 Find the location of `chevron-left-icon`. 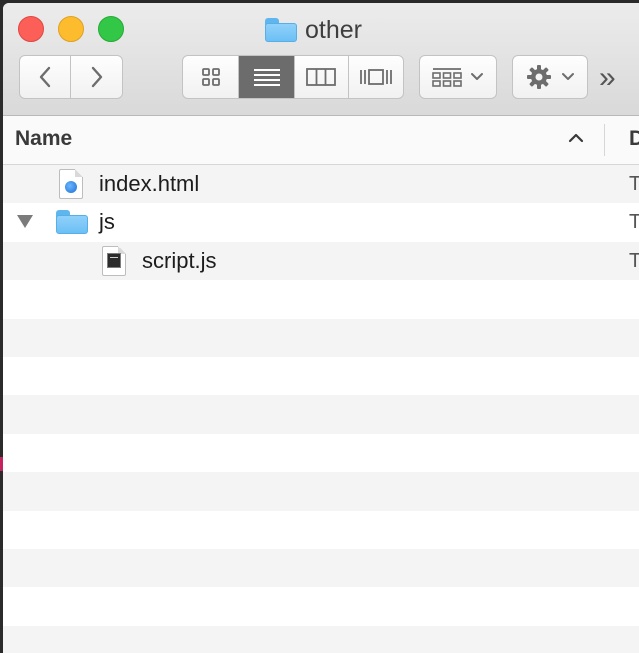

chevron-left-icon is located at coordinates (45, 77).